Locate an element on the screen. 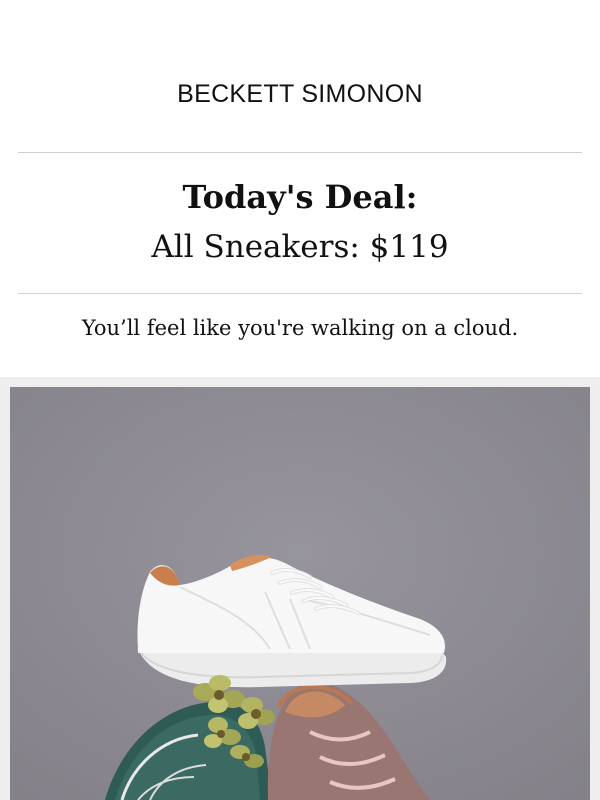 This screenshot has height=800, width=600. deal-headline: Today's Deal: is located at coordinates (300, 197).